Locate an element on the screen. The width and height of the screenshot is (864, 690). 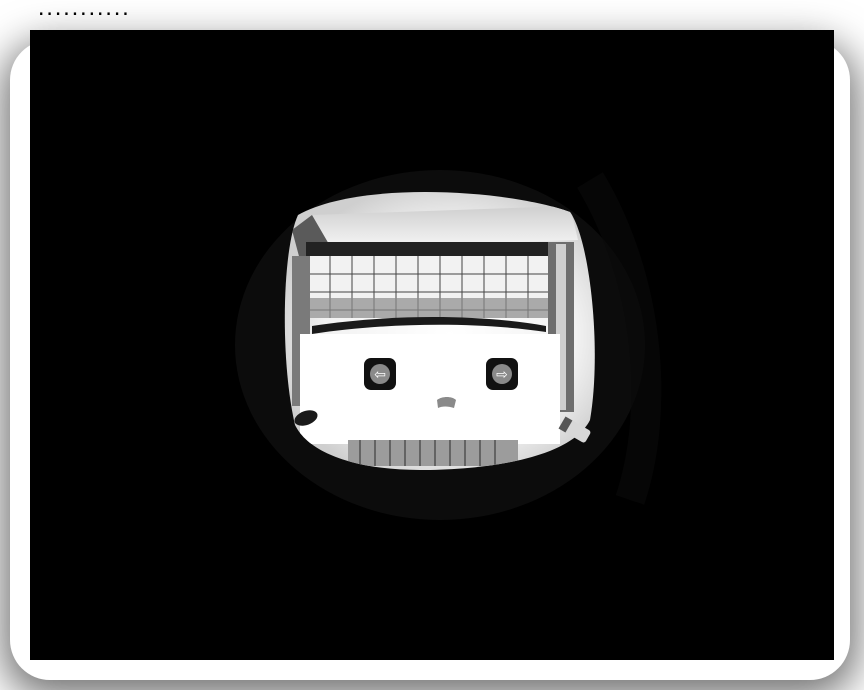
right-arrow-icon: ⇨ is located at coordinates (502, 375).